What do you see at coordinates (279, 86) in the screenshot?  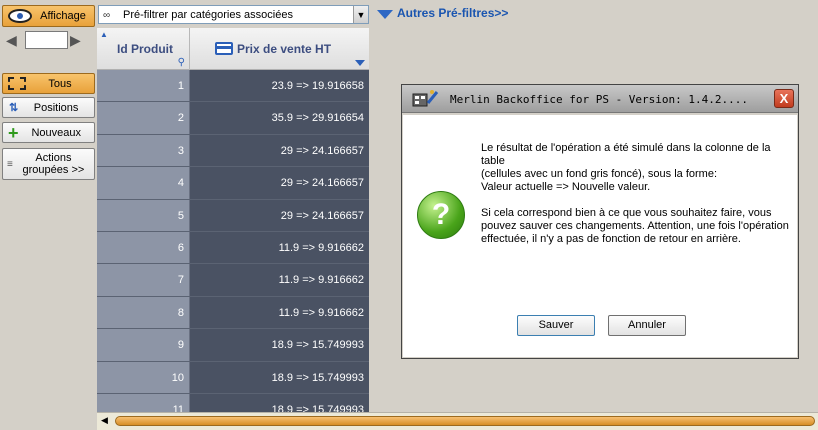 I see `cell-price: 23.9 => 19.916658` at bounding box center [279, 86].